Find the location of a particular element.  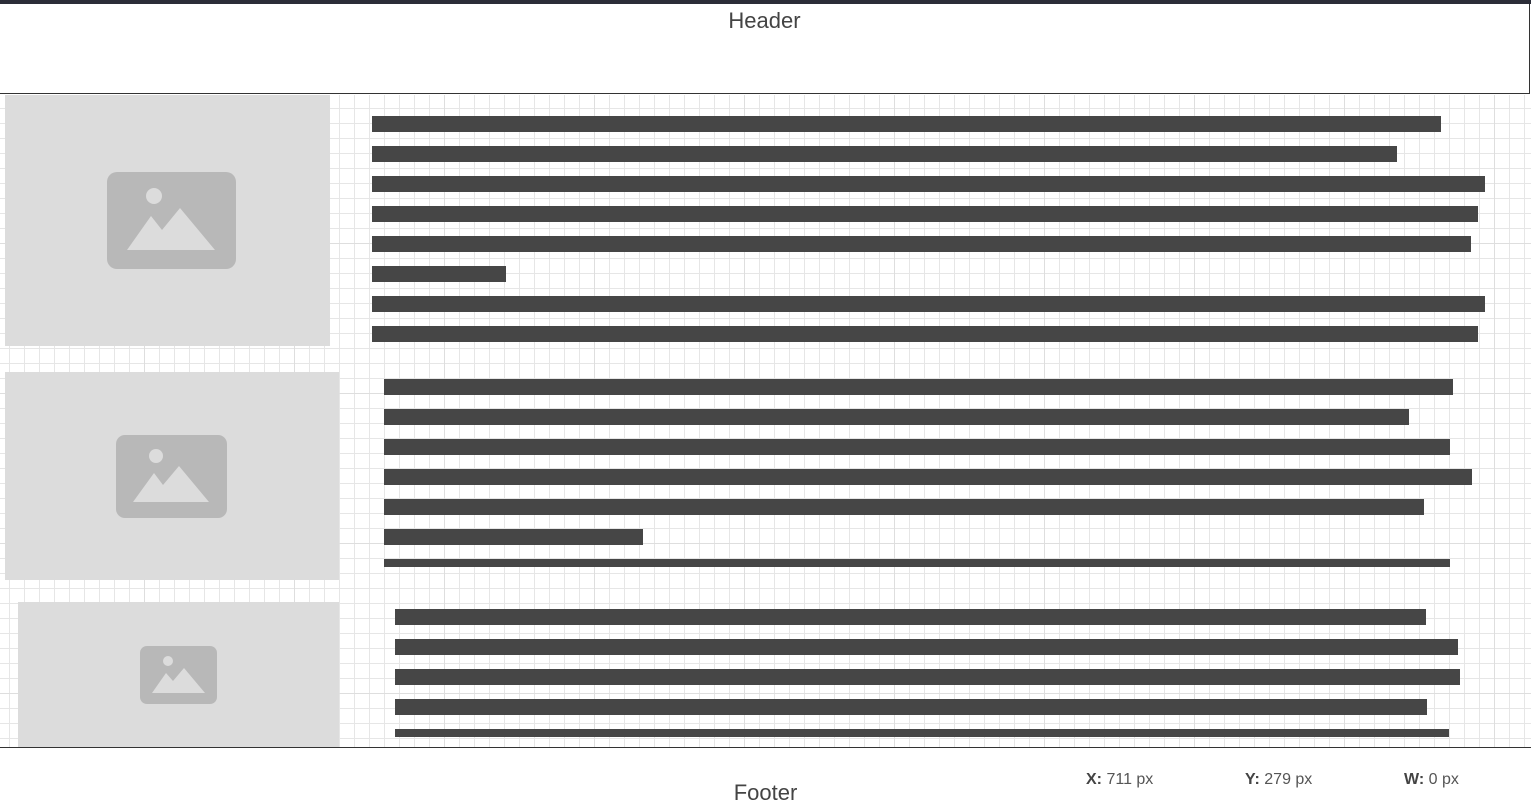

y-readout: Y: 279 px is located at coordinates (1279, 779).